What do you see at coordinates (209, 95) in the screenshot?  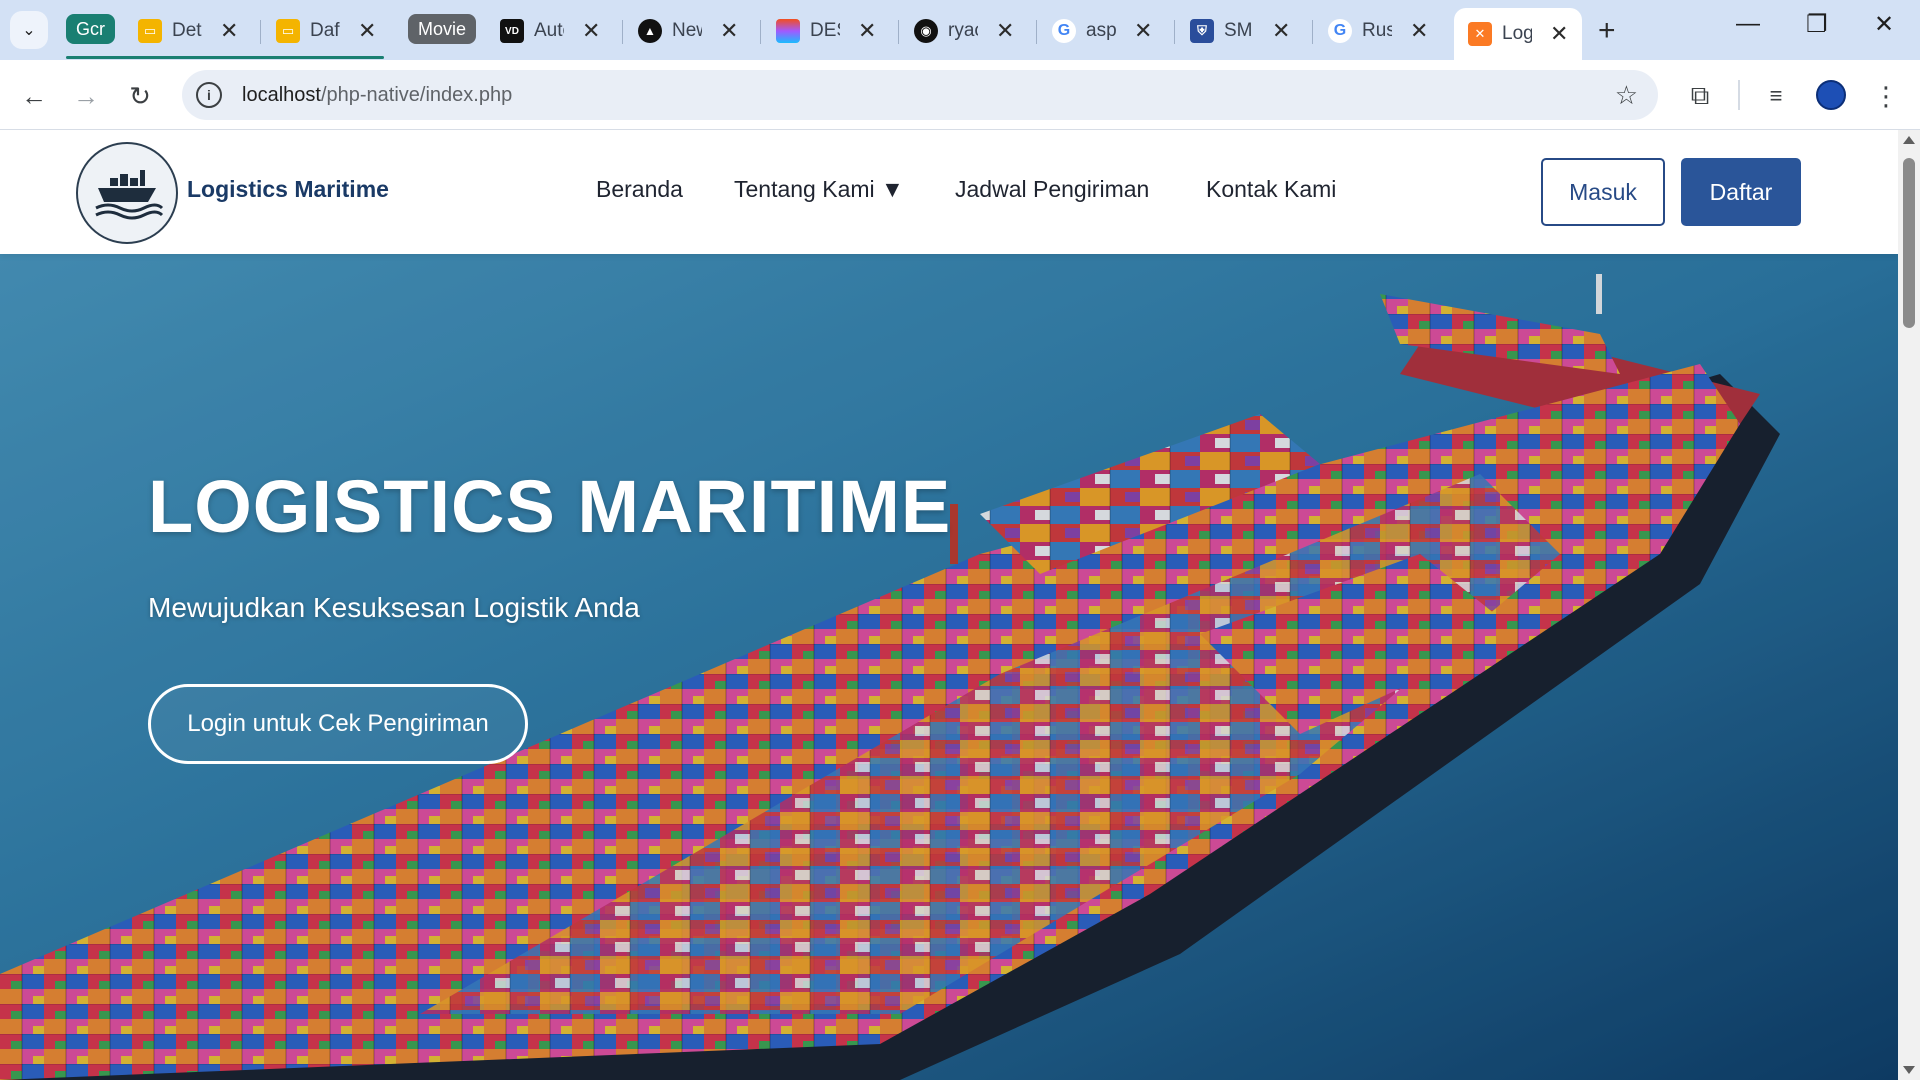 I see `site-info-icon: i` at bounding box center [209, 95].